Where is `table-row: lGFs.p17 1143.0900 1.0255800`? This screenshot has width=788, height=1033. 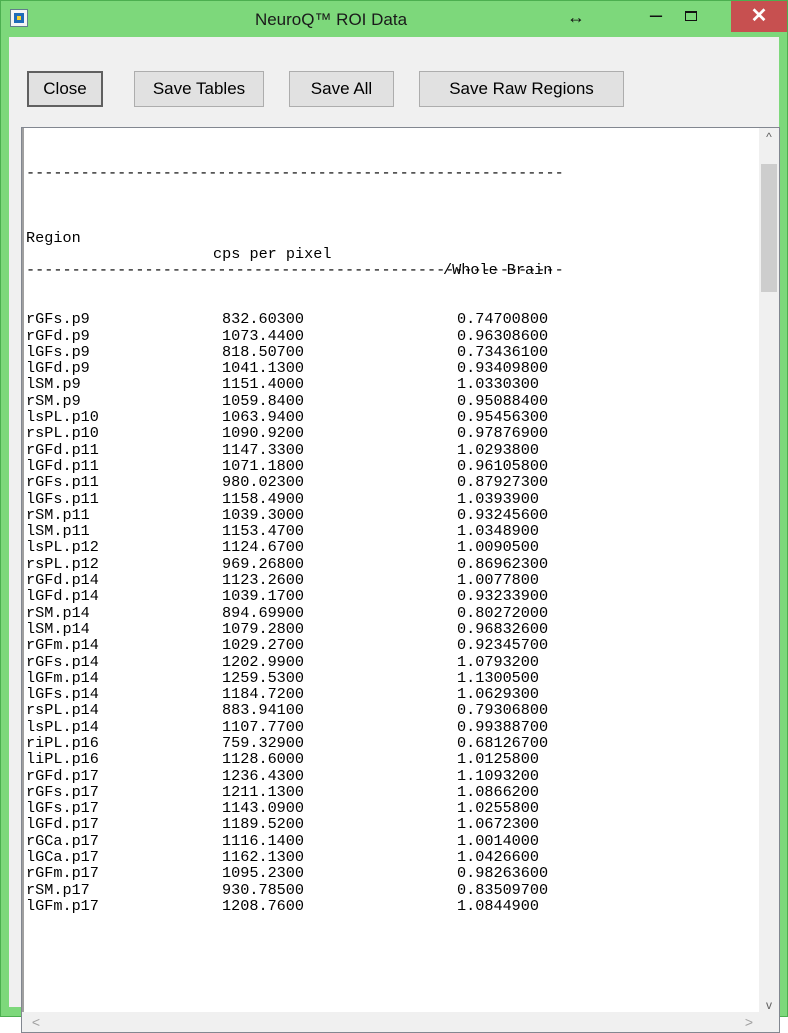 table-row: lGFs.p17 1143.0900 1.0255800 is located at coordinates (390, 808).